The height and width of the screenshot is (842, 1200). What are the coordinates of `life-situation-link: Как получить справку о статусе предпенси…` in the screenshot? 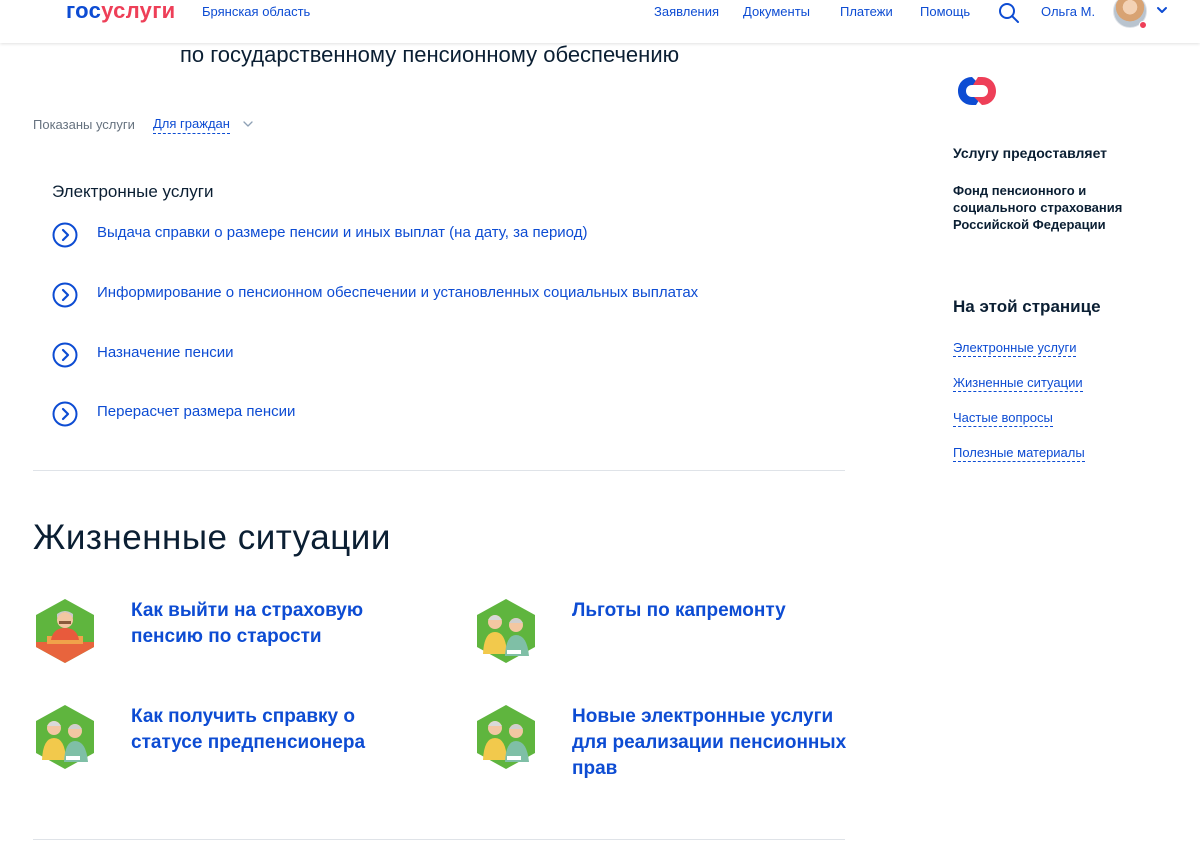 It's located at (271, 730).